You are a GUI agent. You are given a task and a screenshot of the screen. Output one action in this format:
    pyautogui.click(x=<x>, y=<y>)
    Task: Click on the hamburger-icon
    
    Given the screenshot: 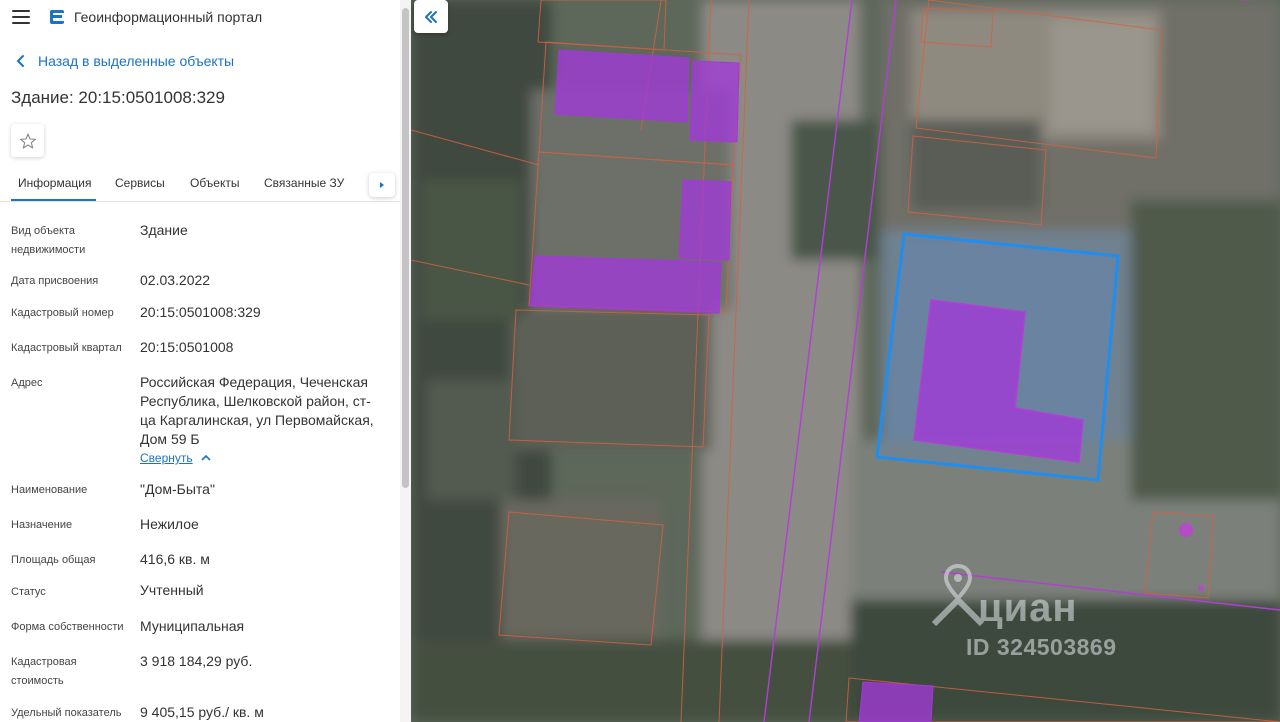 What is the action you would take?
    pyautogui.click(x=21, y=17)
    